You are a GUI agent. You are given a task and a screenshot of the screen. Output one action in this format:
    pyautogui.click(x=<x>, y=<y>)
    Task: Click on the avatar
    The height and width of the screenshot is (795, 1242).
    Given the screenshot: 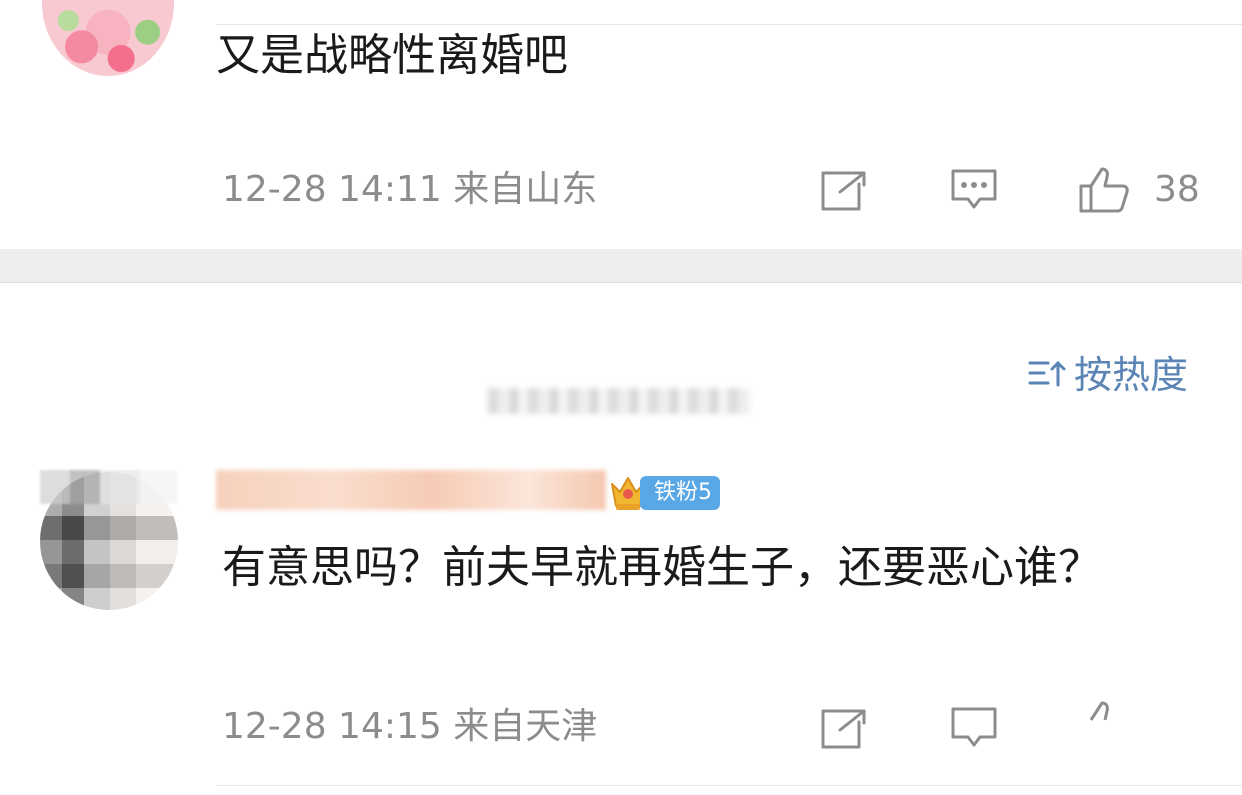 What is the action you would take?
    pyautogui.click(x=108, y=38)
    